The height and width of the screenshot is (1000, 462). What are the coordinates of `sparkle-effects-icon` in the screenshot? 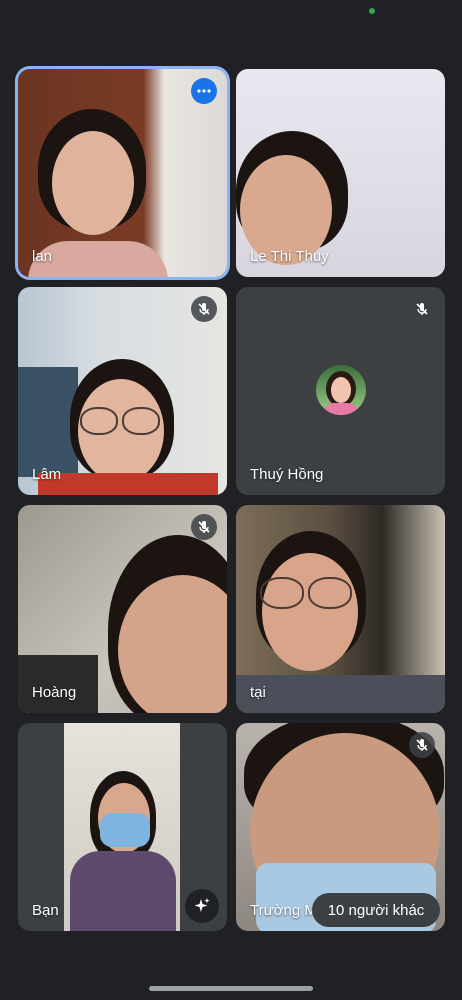 It's located at (202, 905).